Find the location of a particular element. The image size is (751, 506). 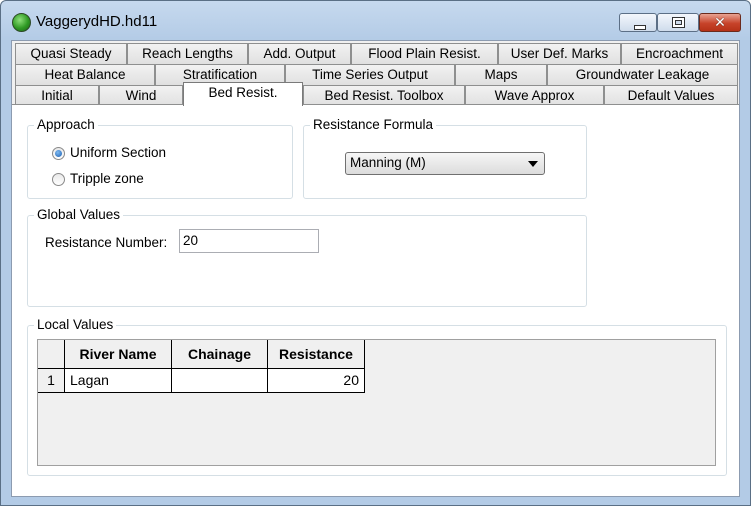

close-button: ✕ is located at coordinates (720, 22).